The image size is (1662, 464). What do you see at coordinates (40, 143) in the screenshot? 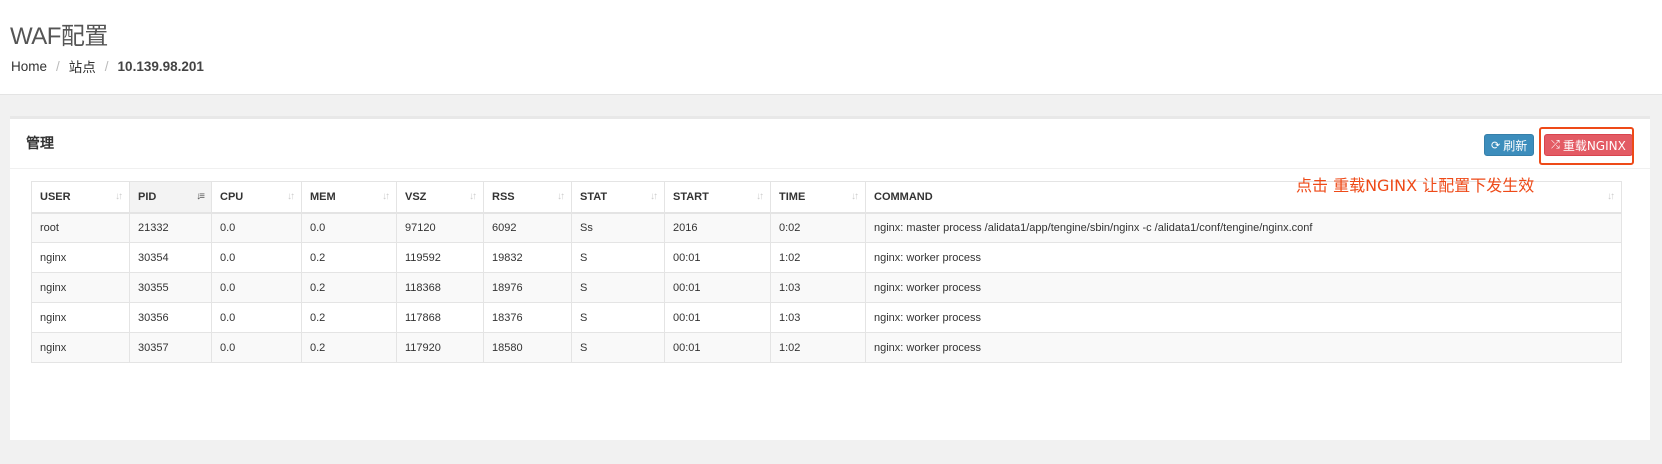
I see `panel-title: 管理` at bounding box center [40, 143].